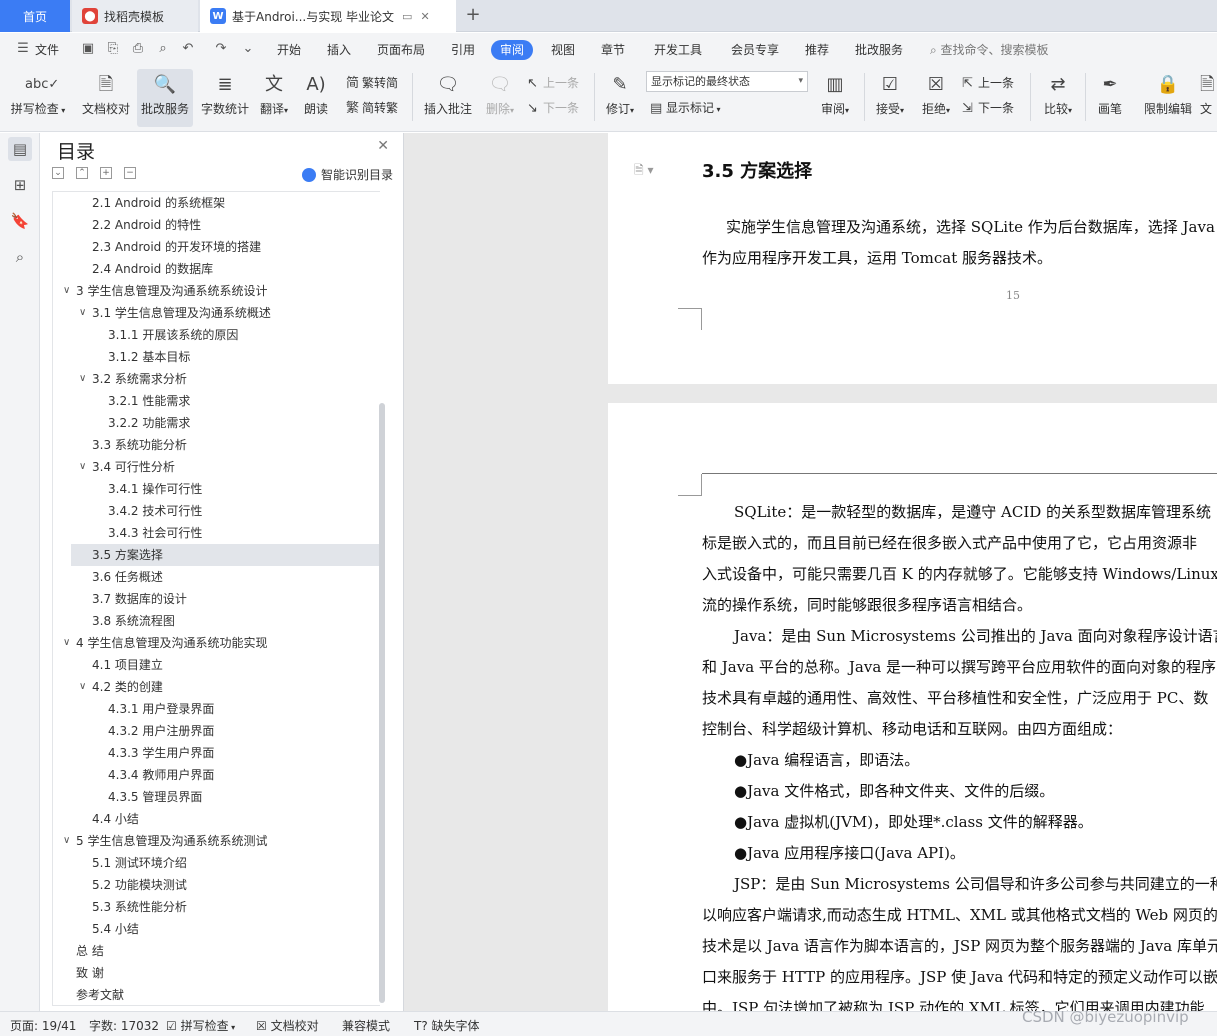 The height and width of the screenshot is (1036, 1217). I want to click on menu-layout: 页面布局, so click(401, 50).